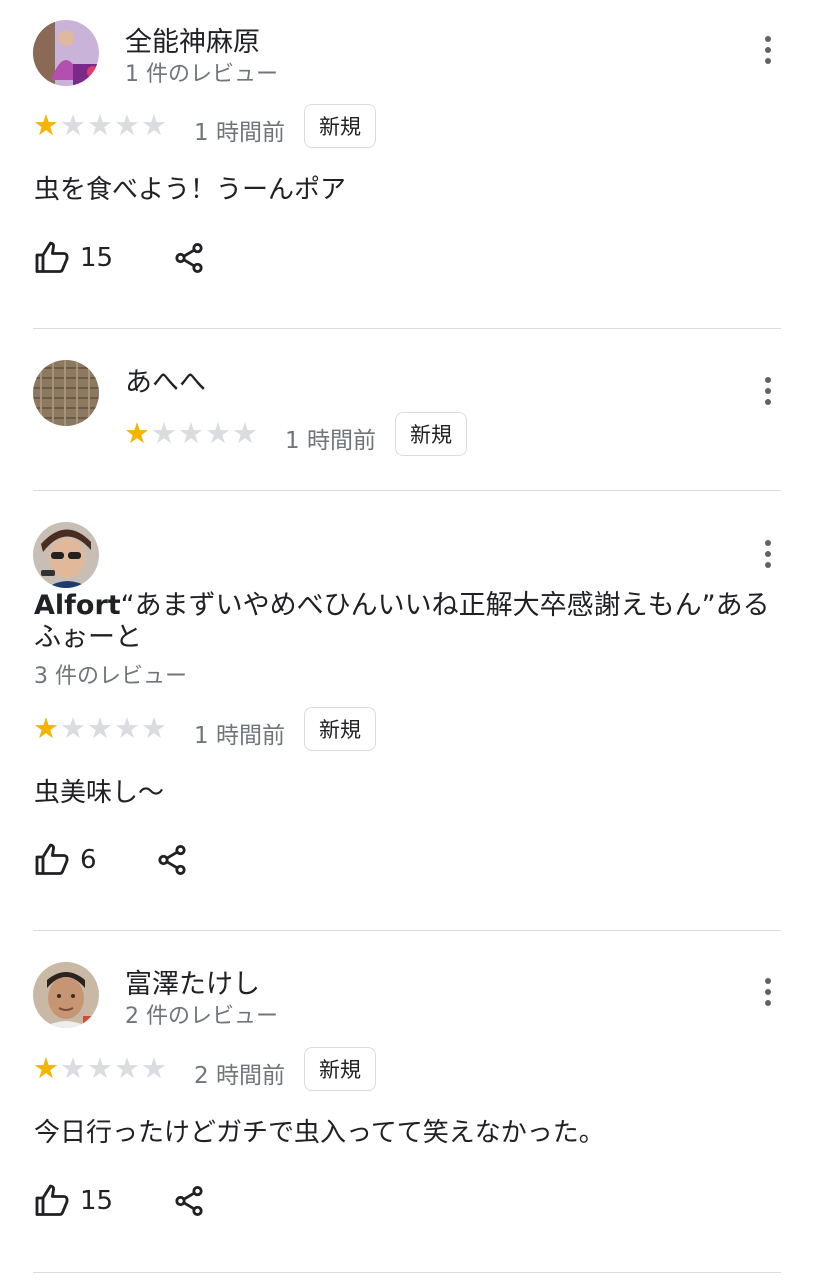 The width and height of the screenshot is (814, 1280). I want to click on reviewer-name: あへへ, so click(165, 379).